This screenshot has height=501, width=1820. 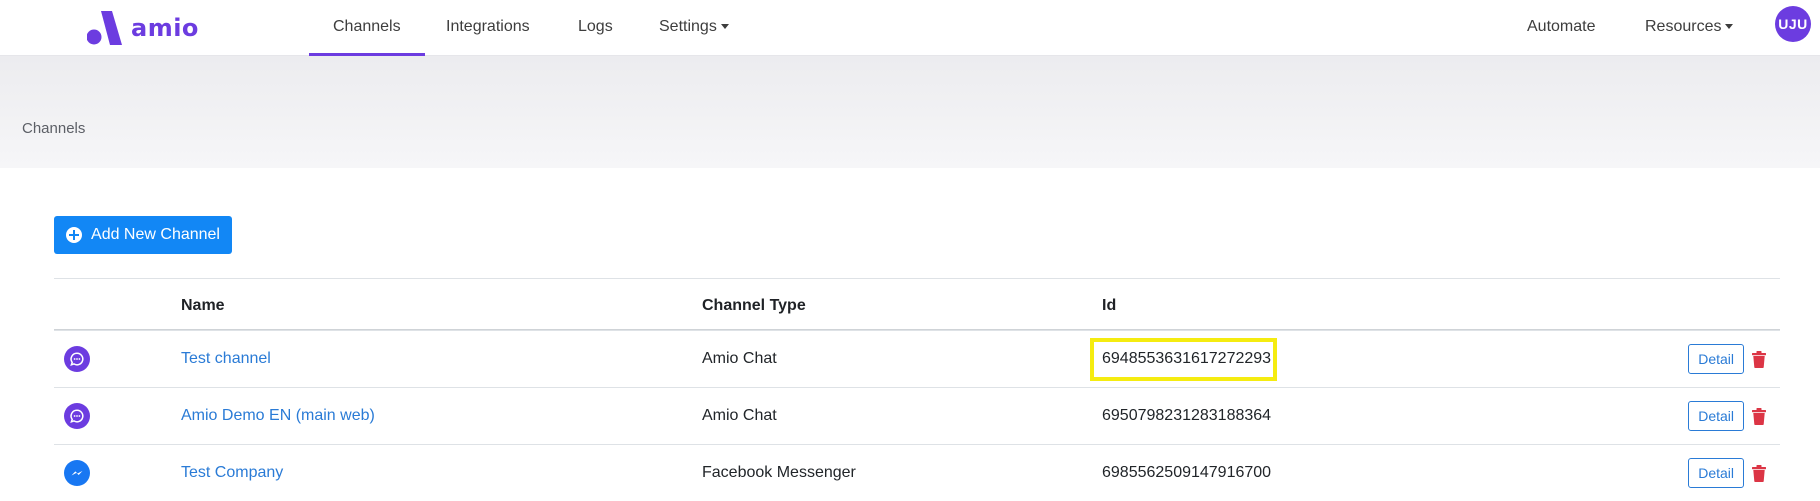 I want to click on nav-resources-dropdown: Resources, so click(x=1689, y=28).